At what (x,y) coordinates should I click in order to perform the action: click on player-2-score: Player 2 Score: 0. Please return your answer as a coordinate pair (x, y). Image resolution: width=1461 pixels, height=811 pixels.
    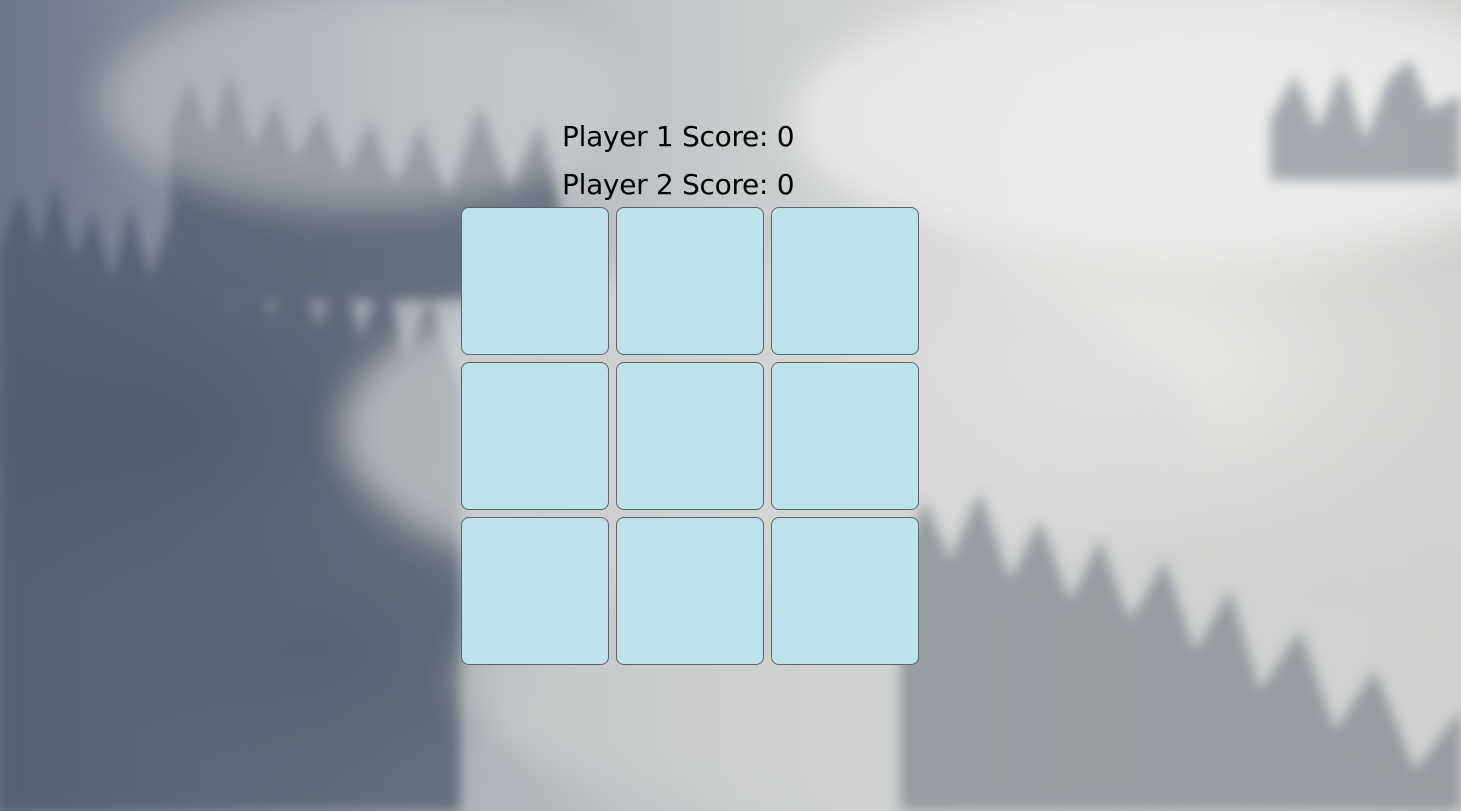
    Looking at the image, I should click on (678, 184).